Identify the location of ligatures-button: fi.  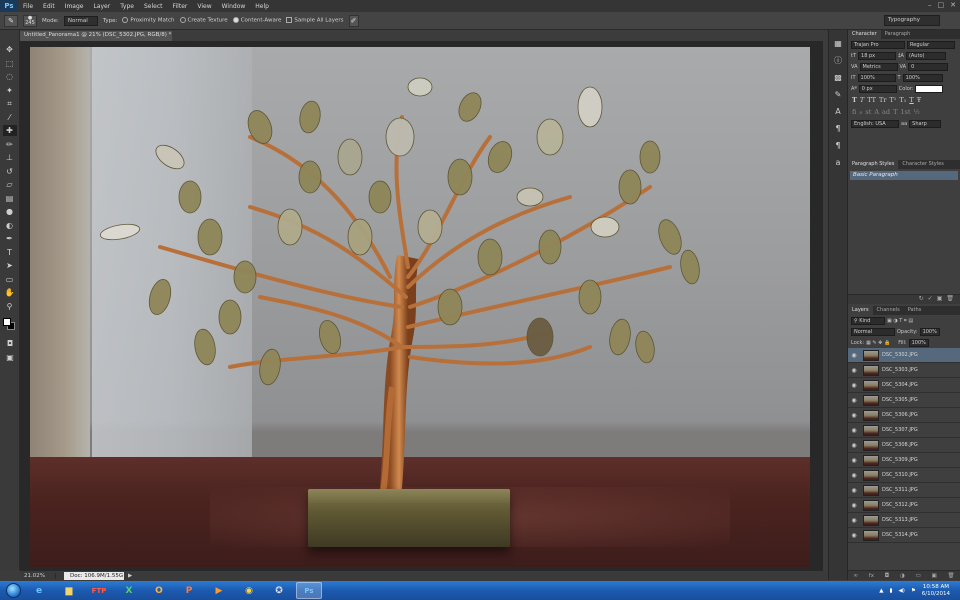
(854, 112).